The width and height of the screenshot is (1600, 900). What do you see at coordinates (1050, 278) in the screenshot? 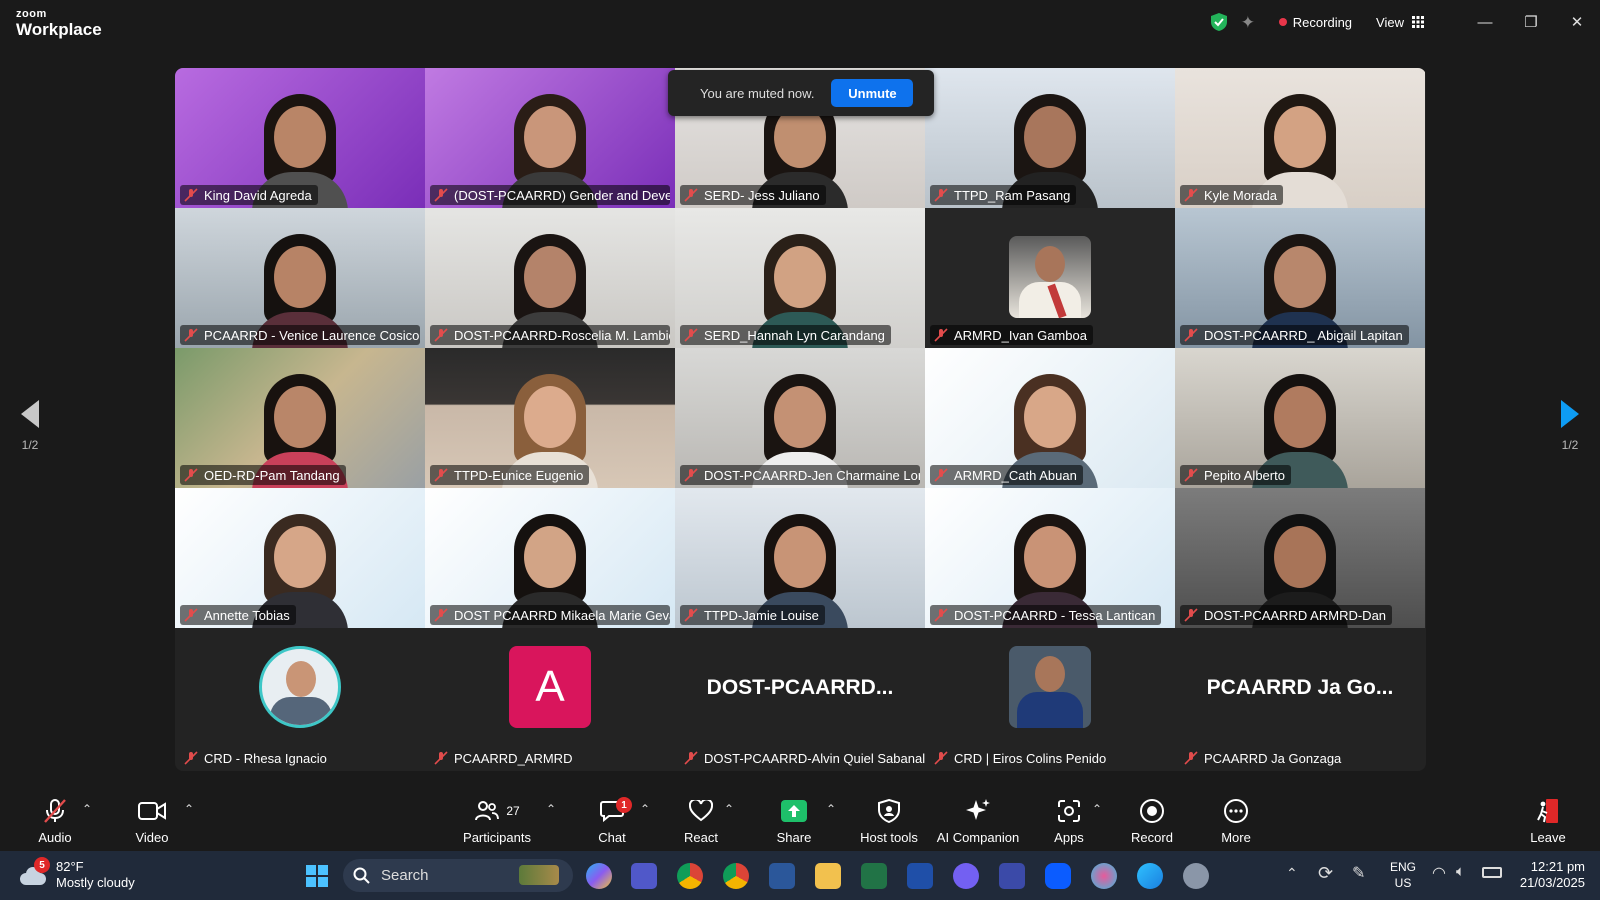
I see `video-tile-photo: ARMRD_Ivan Gamboa` at bounding box center [1050, 278].